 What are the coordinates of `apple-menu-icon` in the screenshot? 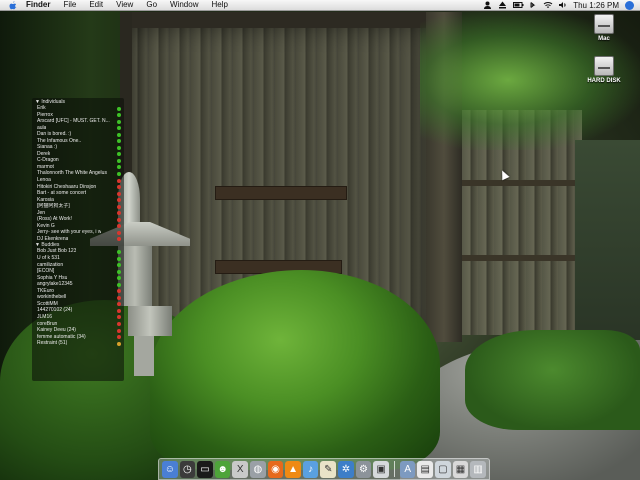 It's located at (13, 5).